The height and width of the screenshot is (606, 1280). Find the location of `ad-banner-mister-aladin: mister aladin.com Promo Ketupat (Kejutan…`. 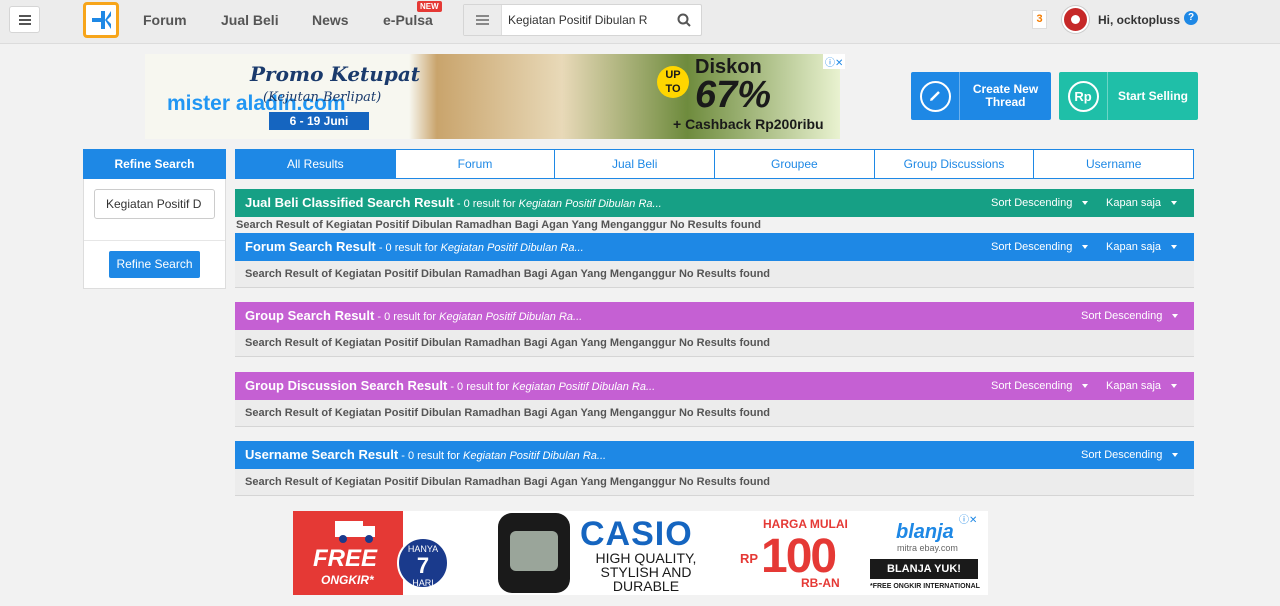

ad-banner-mister-aladin: mister aladin.com Promo Ketupat (Kejutan… is located at coordinates (492, 96).